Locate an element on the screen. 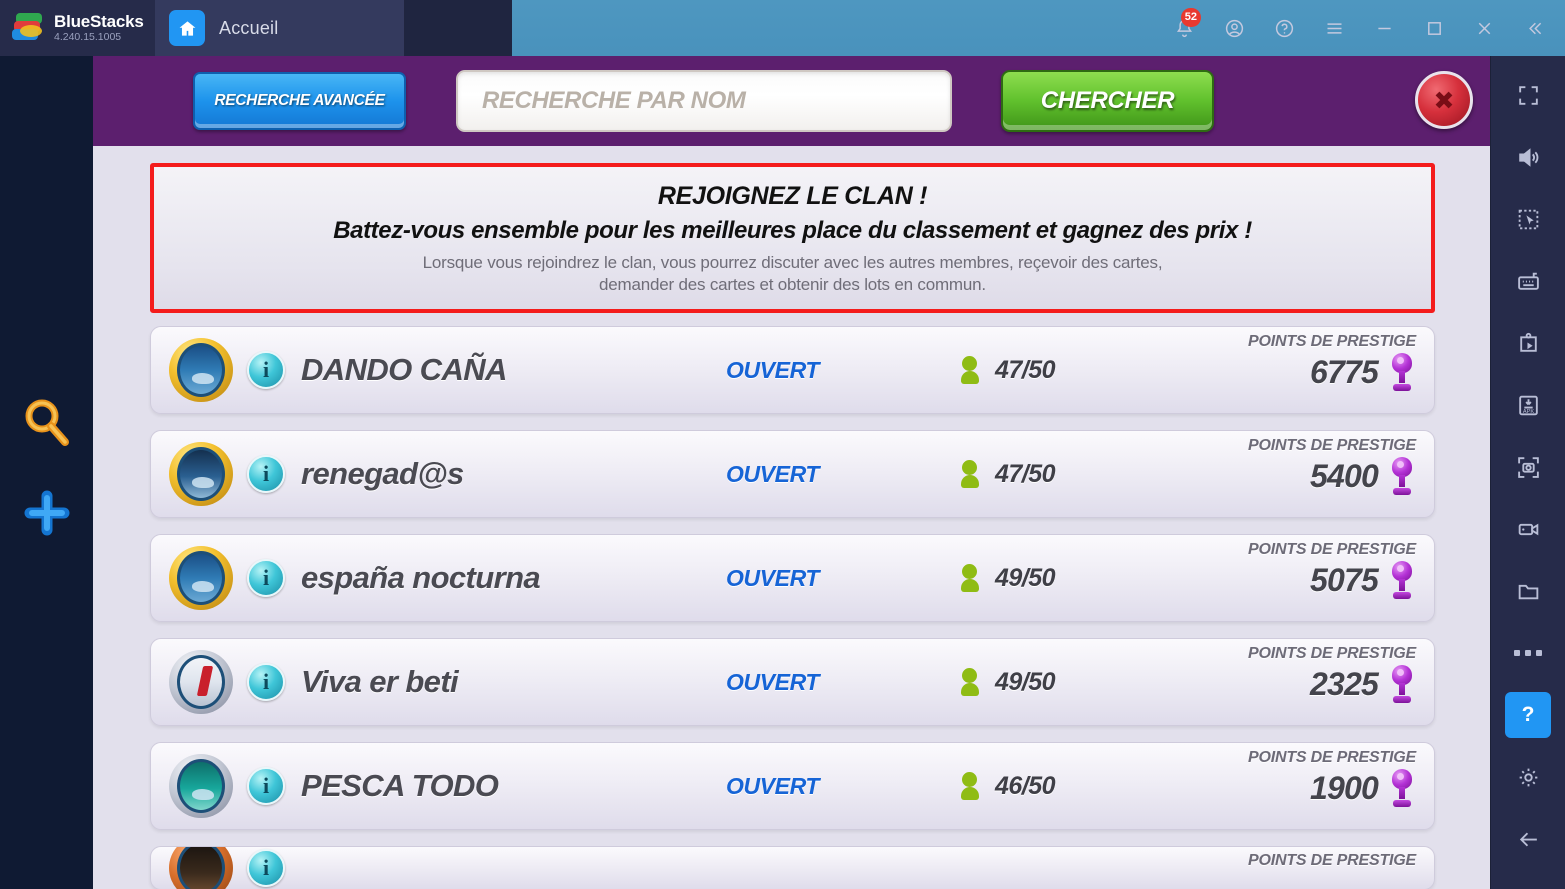 This screenshot has width=1565, height=889. search-by-name-field is located at coordinates (704, 101).